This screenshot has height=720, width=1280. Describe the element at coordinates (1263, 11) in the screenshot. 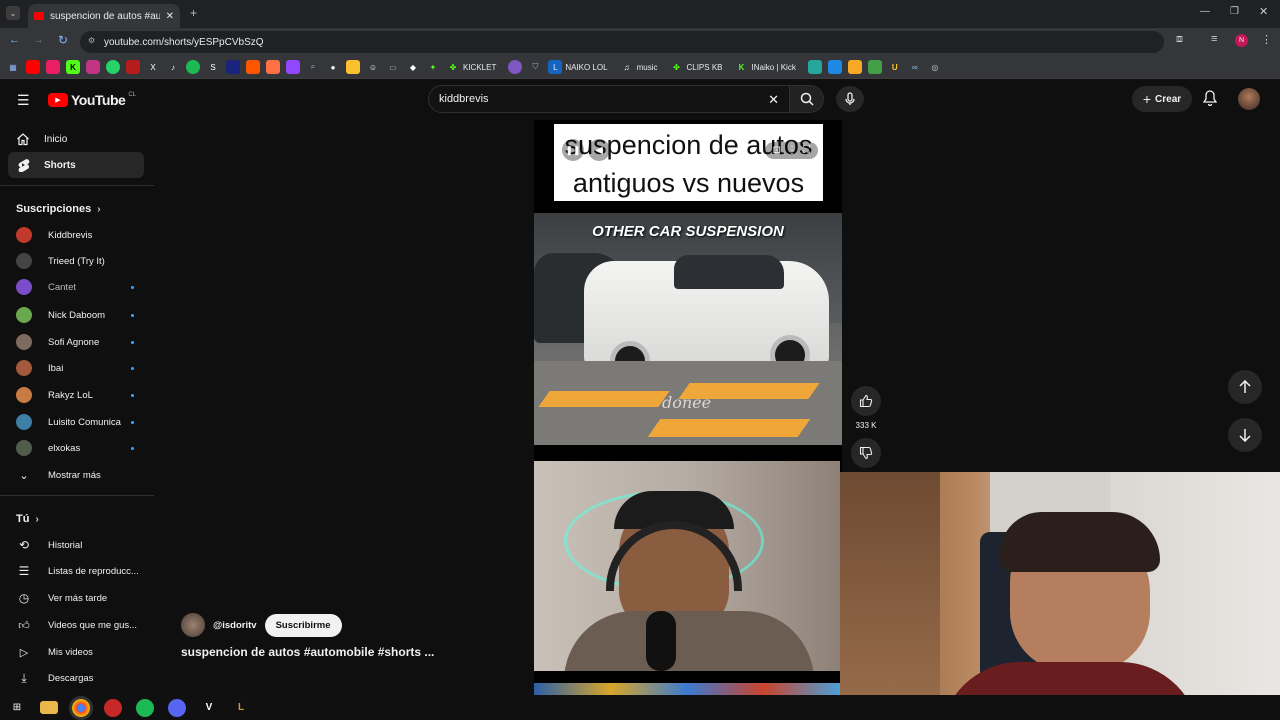

I see `close-window-button: ✕` at that location.